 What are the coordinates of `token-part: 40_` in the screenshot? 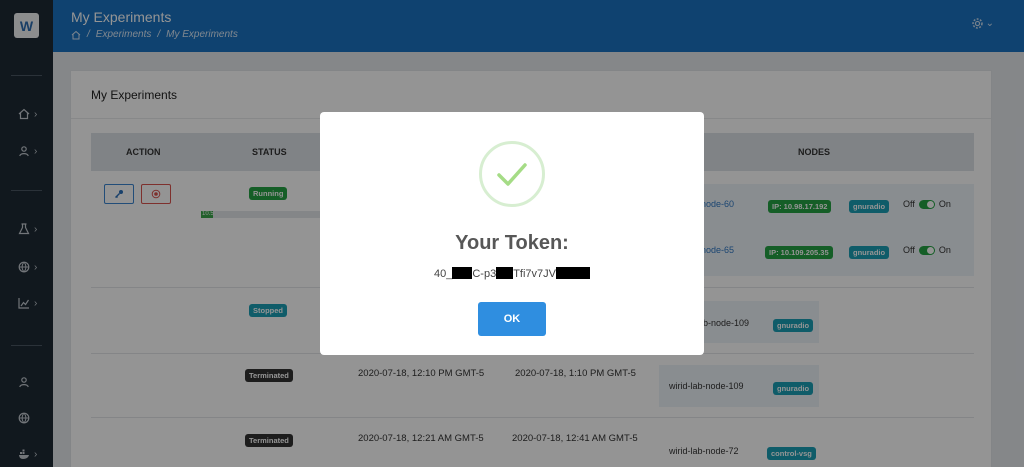 It's located at (443, 274).